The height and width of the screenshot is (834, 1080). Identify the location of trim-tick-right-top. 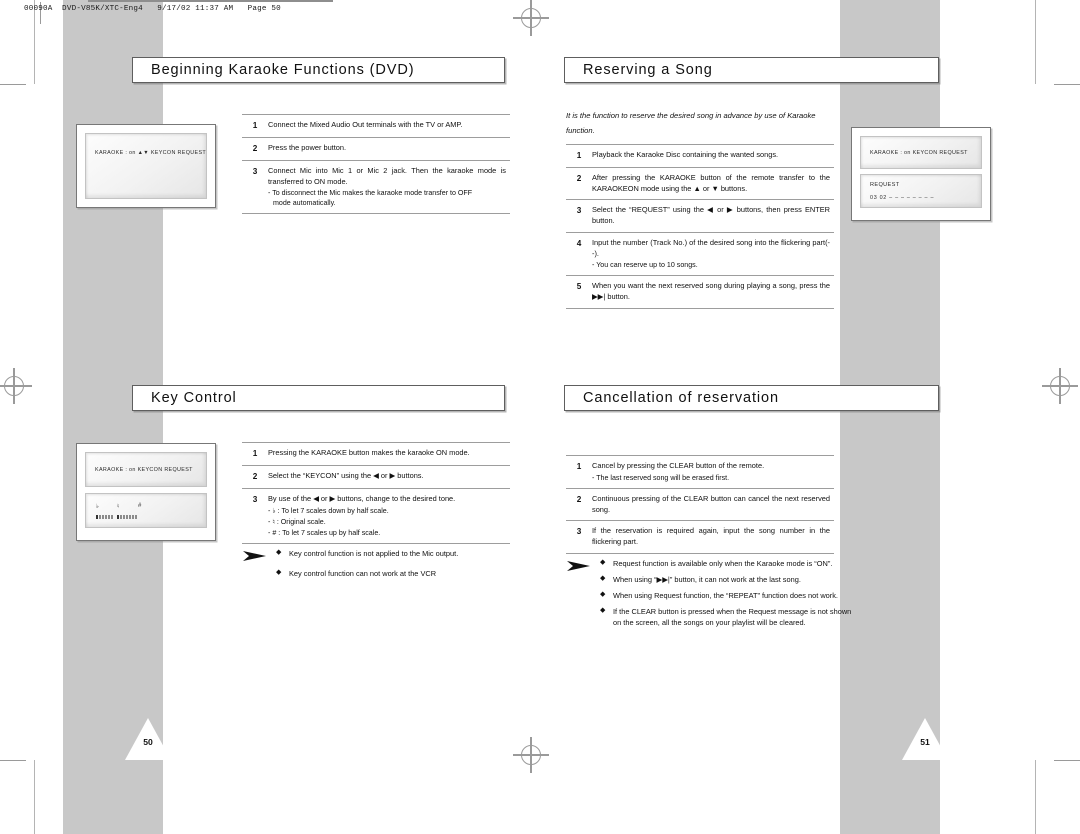
(1067, 85).